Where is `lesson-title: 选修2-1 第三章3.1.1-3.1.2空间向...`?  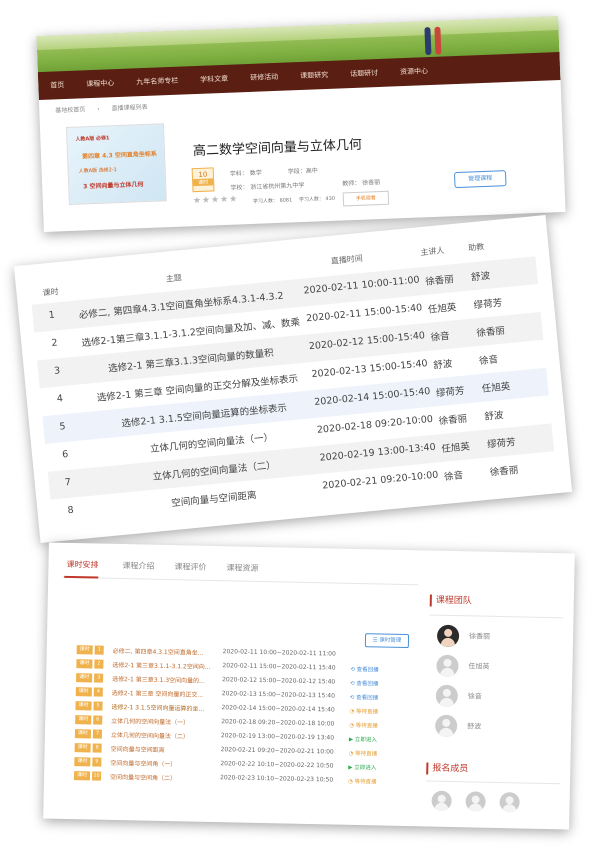
lesson-title: 选修2-1 第三章3.1.1-3.1.2空间向... is located at coordinates (161, 665).